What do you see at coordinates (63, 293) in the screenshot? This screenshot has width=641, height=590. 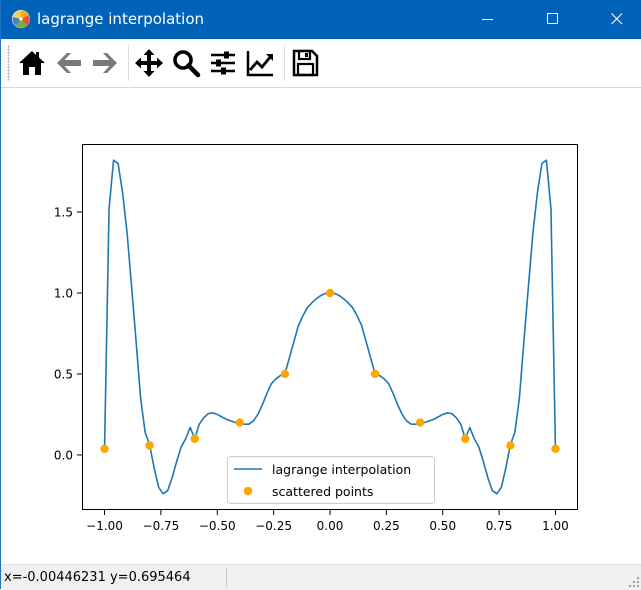 I see `y-tick-label: 1.0` at bounding box center [63, 293].